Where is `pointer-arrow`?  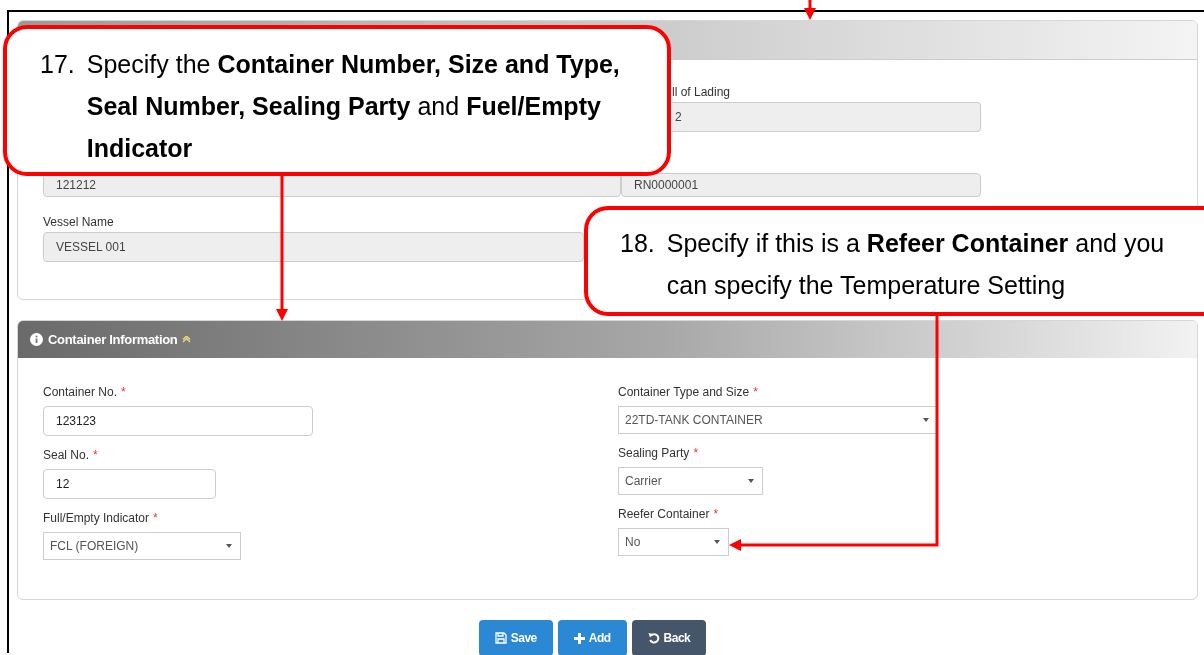 pointer-arrow is located at coordinates (810, 10).